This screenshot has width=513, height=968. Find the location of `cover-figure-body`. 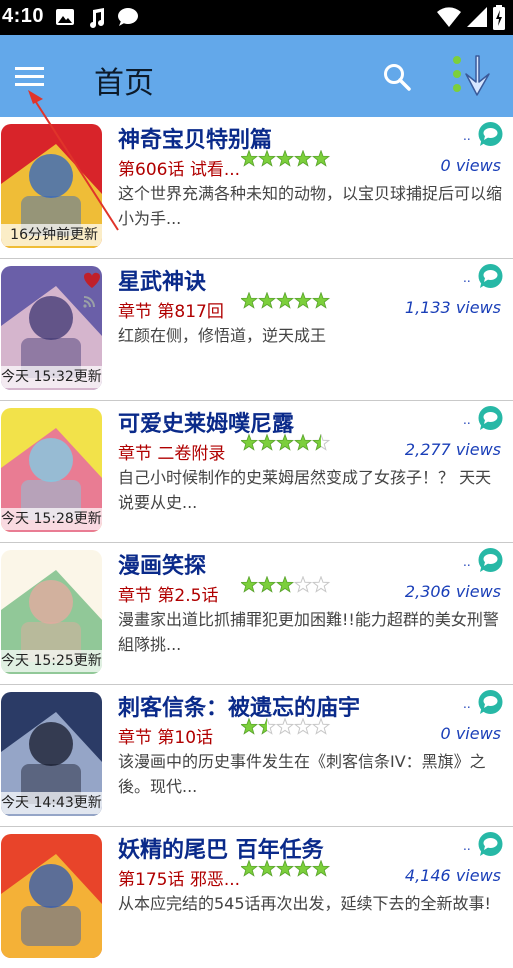

cover-figure-body is located at coordinates (51, 926).